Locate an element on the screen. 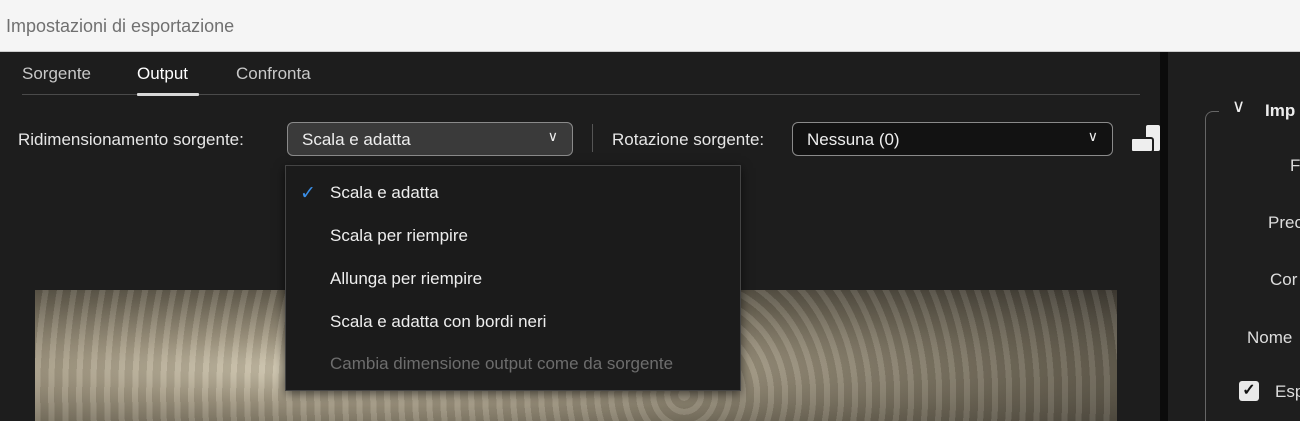 The width and height of the screenshot is (1300, 421). row-label: Cor is located at coordinates (1284, 279).